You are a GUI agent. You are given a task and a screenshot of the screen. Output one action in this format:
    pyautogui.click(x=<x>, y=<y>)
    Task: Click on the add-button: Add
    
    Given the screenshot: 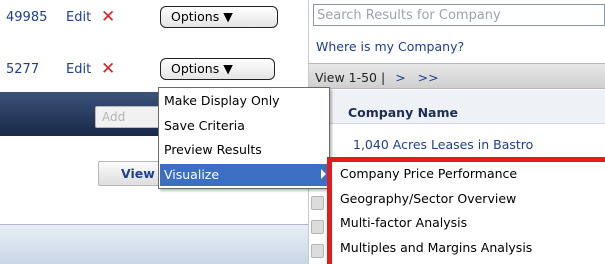 What is the action you would take?
    pyautogui.click(x=128, y=117)
    